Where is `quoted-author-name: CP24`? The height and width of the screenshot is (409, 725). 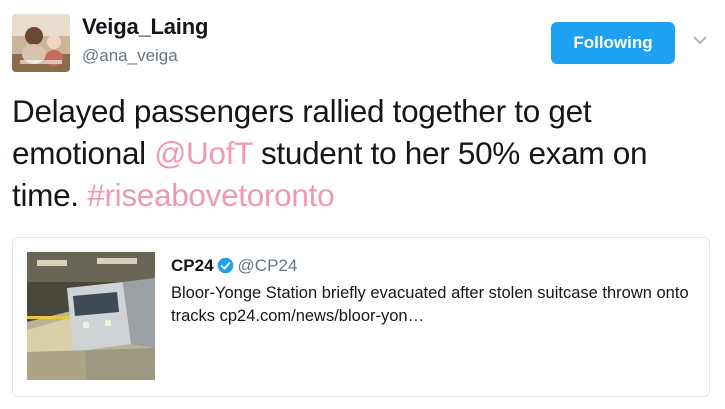 quoted-author-name: CP24 is located at coordinates (192, 265).